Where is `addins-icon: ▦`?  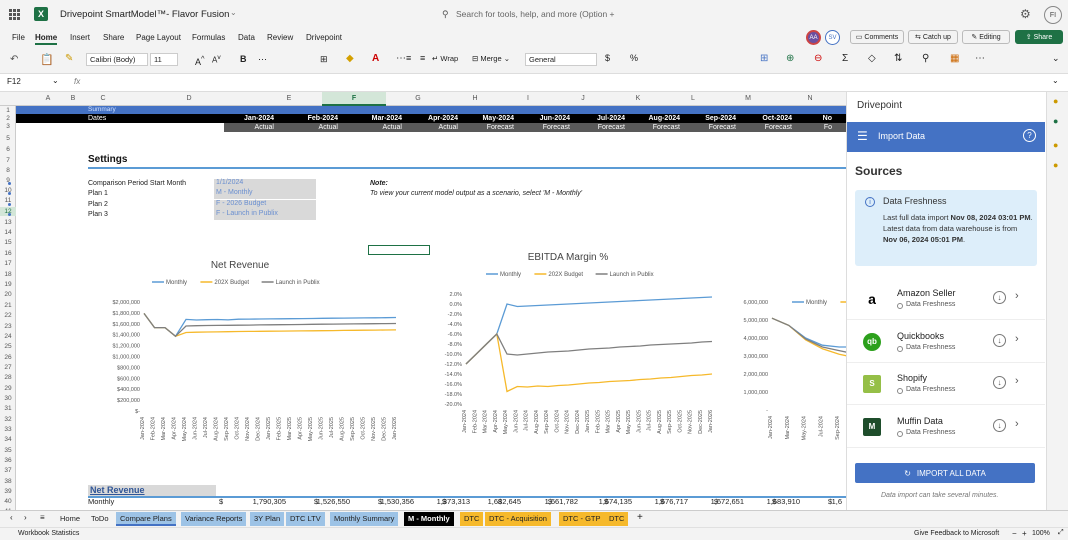 addins-icon: ▦ is located at coordinates (954, 58).